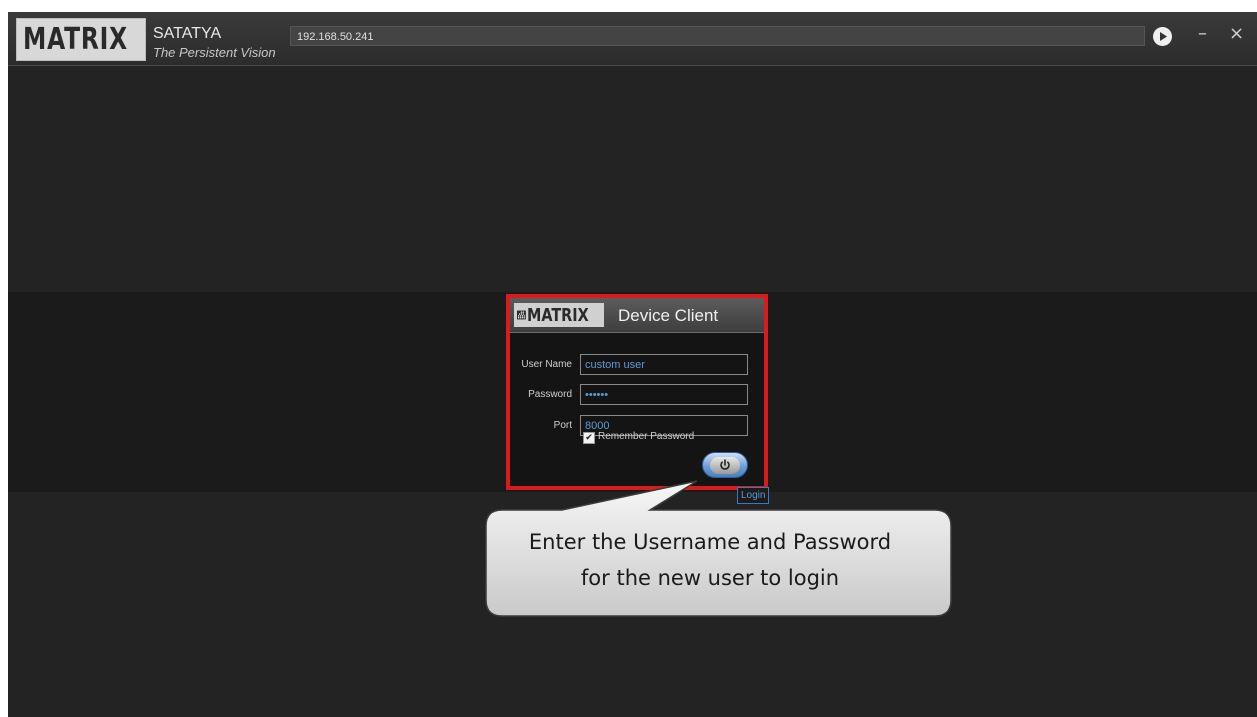  What do you see at coordinates (187, 33) in the screenshot?
I see `app-name: SATATYA` at bounding box center [187, 33].